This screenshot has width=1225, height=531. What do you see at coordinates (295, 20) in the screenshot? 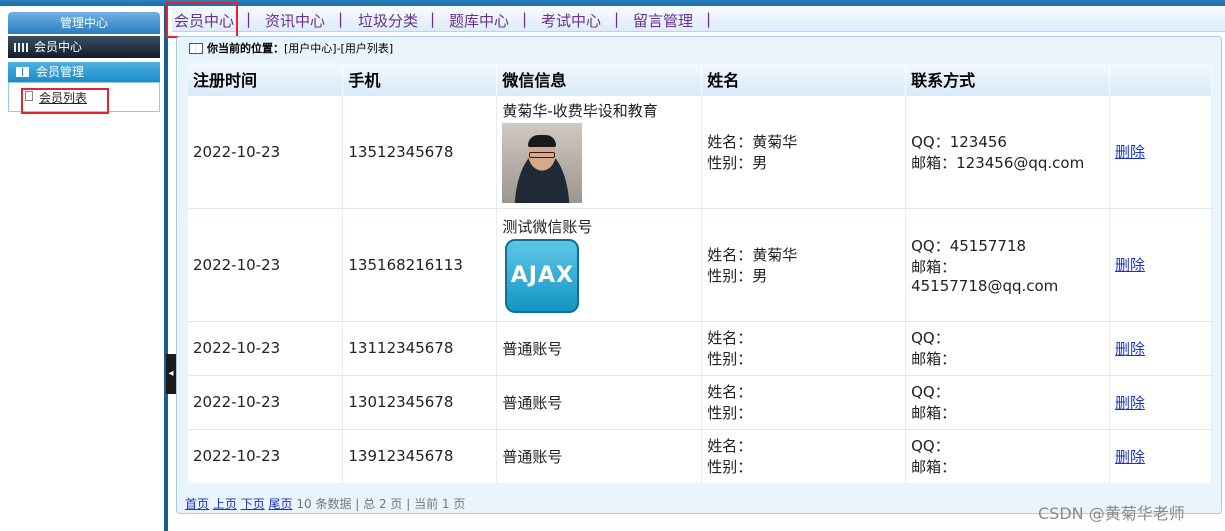
I see `nav-news-center: 资讯中心` at bounding box center [295, 20].